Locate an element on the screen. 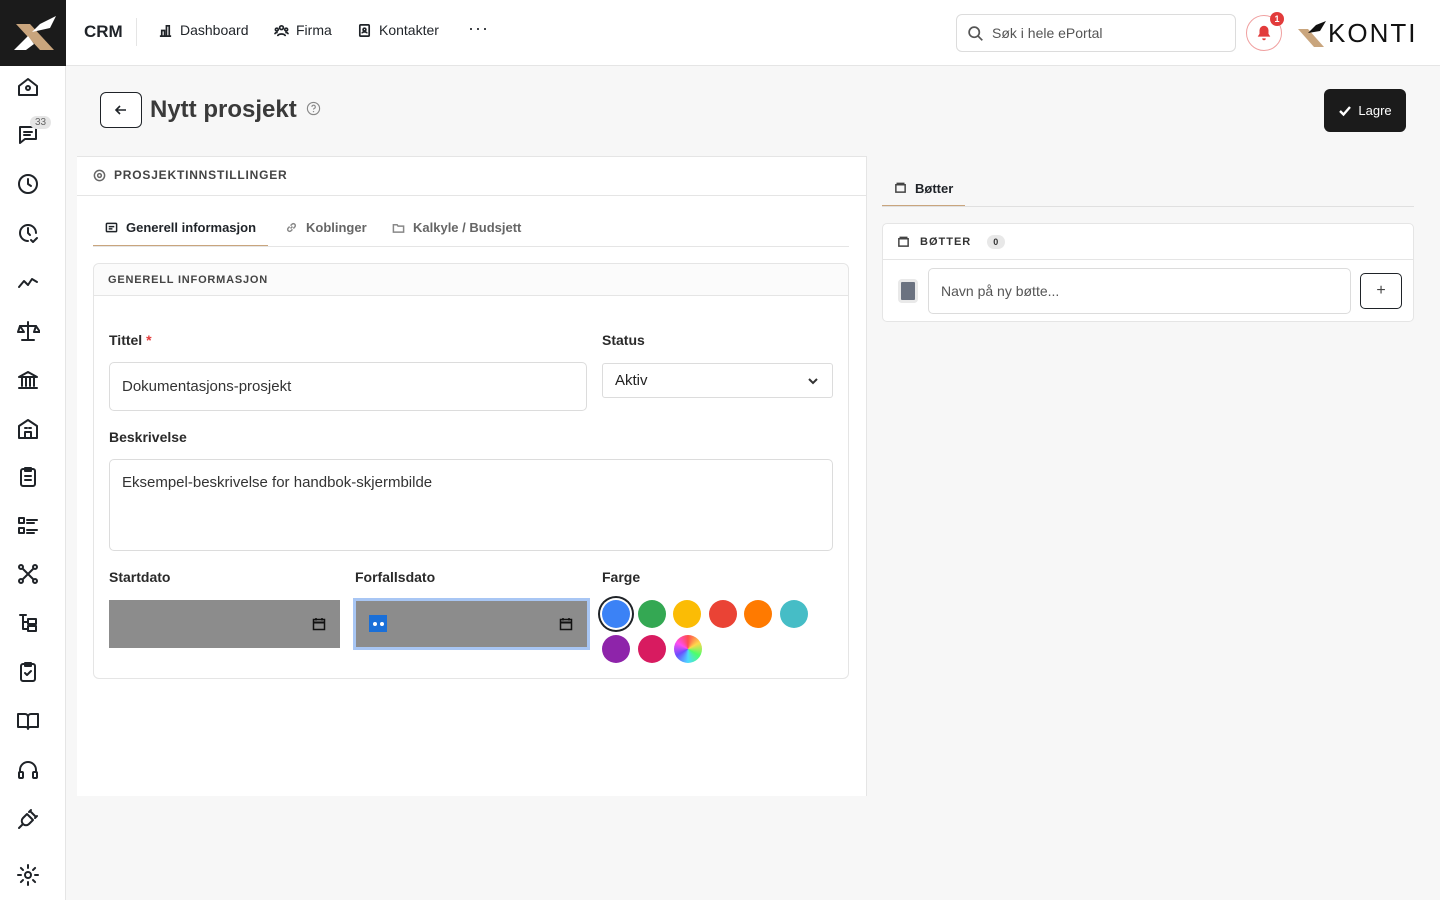  clipboard-check-icon is located at coordinates (28, 672).